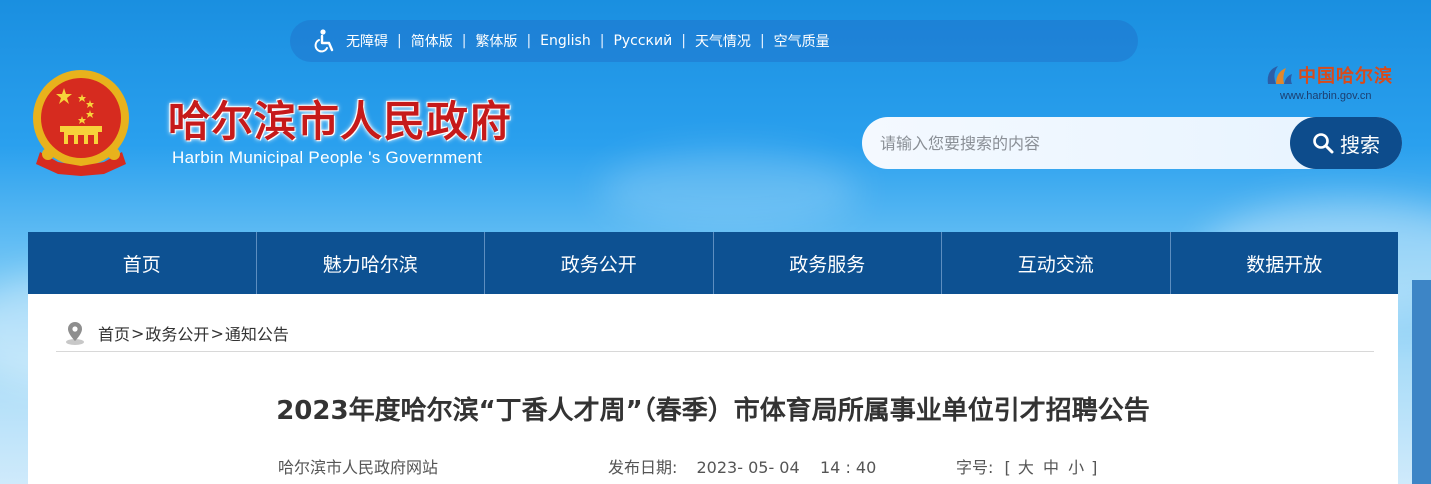 This screenshot has width=1431, height=484. What do you see at coordinates (713, 411) in the screenshot?
I see `article-title: 2023年度哈尔滨“丁香人才周”（春季）市体育局所属事业单位引才招聘公告` at bounding box center [713, 411].